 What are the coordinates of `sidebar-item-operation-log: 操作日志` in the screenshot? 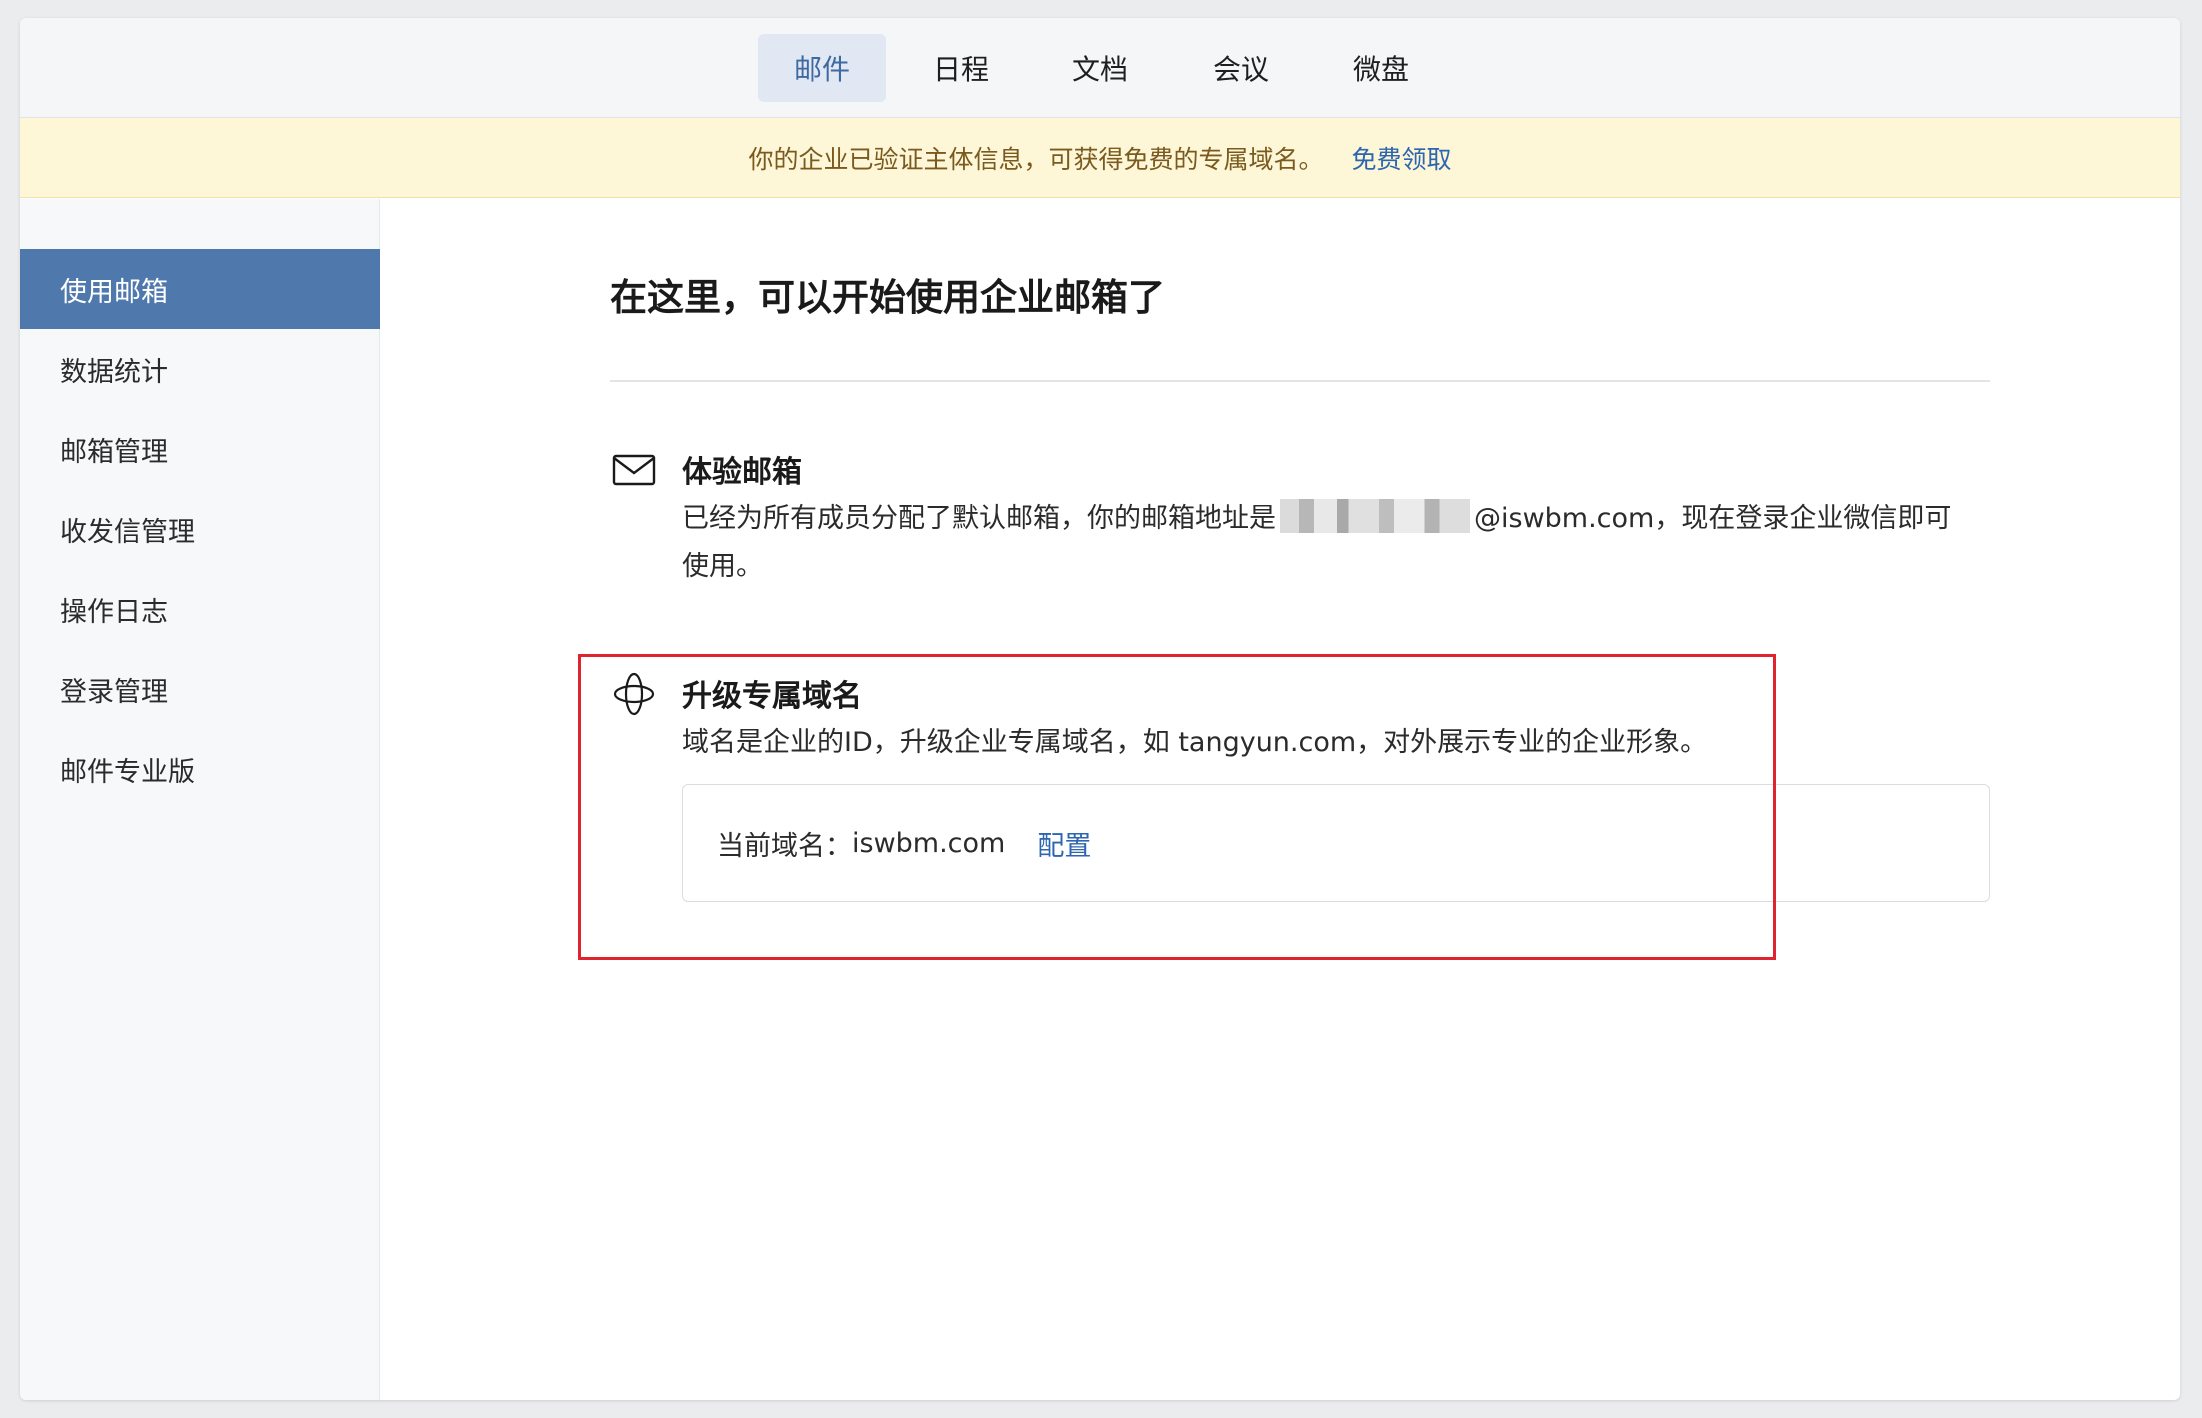 It's located at (200, 609).